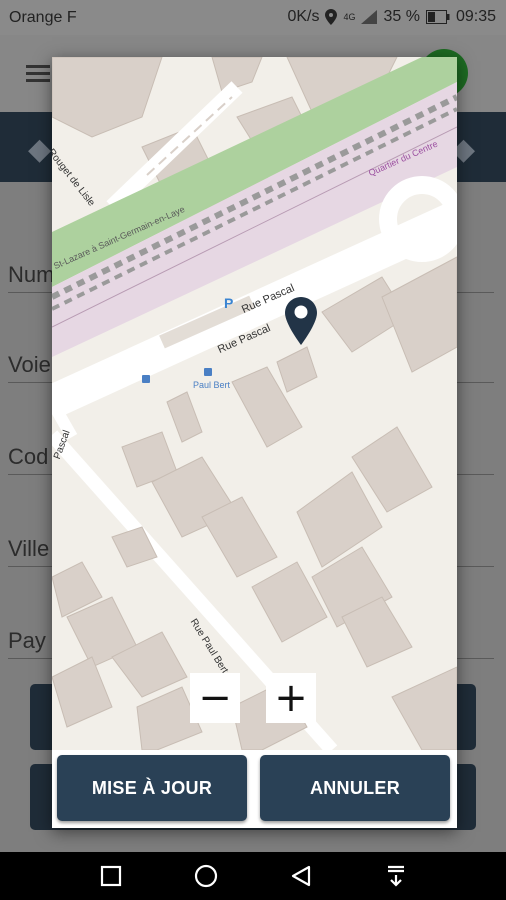 The height and width of the screenshot is (900, 506). Describe the element at coordinates (254, 789) in the screenshot. I see `dialog-actions: MISE À JOUR ANNULER` at that location.